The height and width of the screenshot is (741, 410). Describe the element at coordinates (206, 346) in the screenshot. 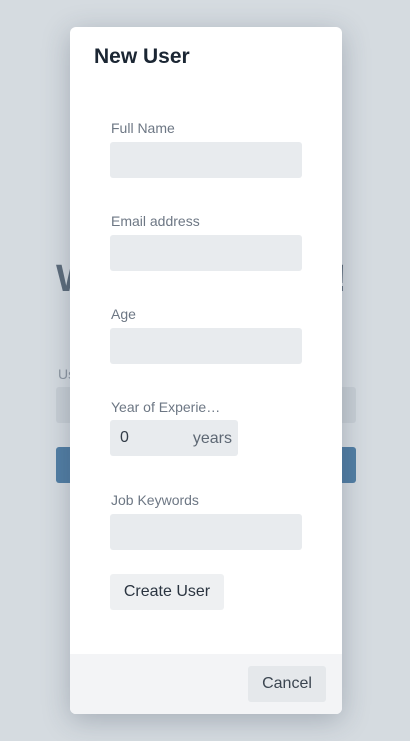

I see `age-input` at that location.